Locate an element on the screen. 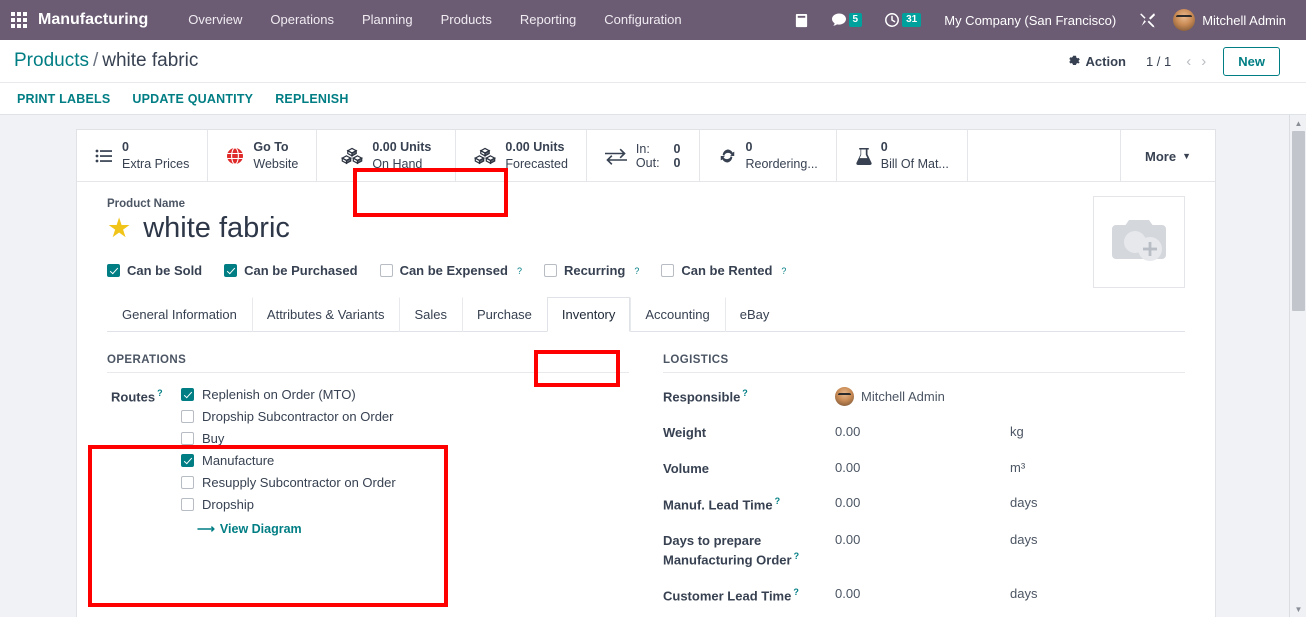  pager-previous-icon: ‹ is located at coordinates (1188, 61).